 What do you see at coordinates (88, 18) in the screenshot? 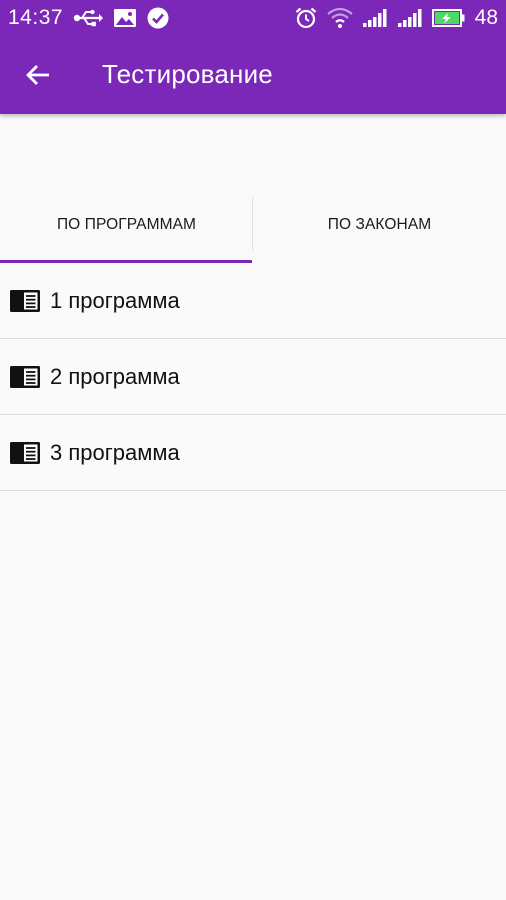
I see `usb-icon` at bounding box center [88, 18].